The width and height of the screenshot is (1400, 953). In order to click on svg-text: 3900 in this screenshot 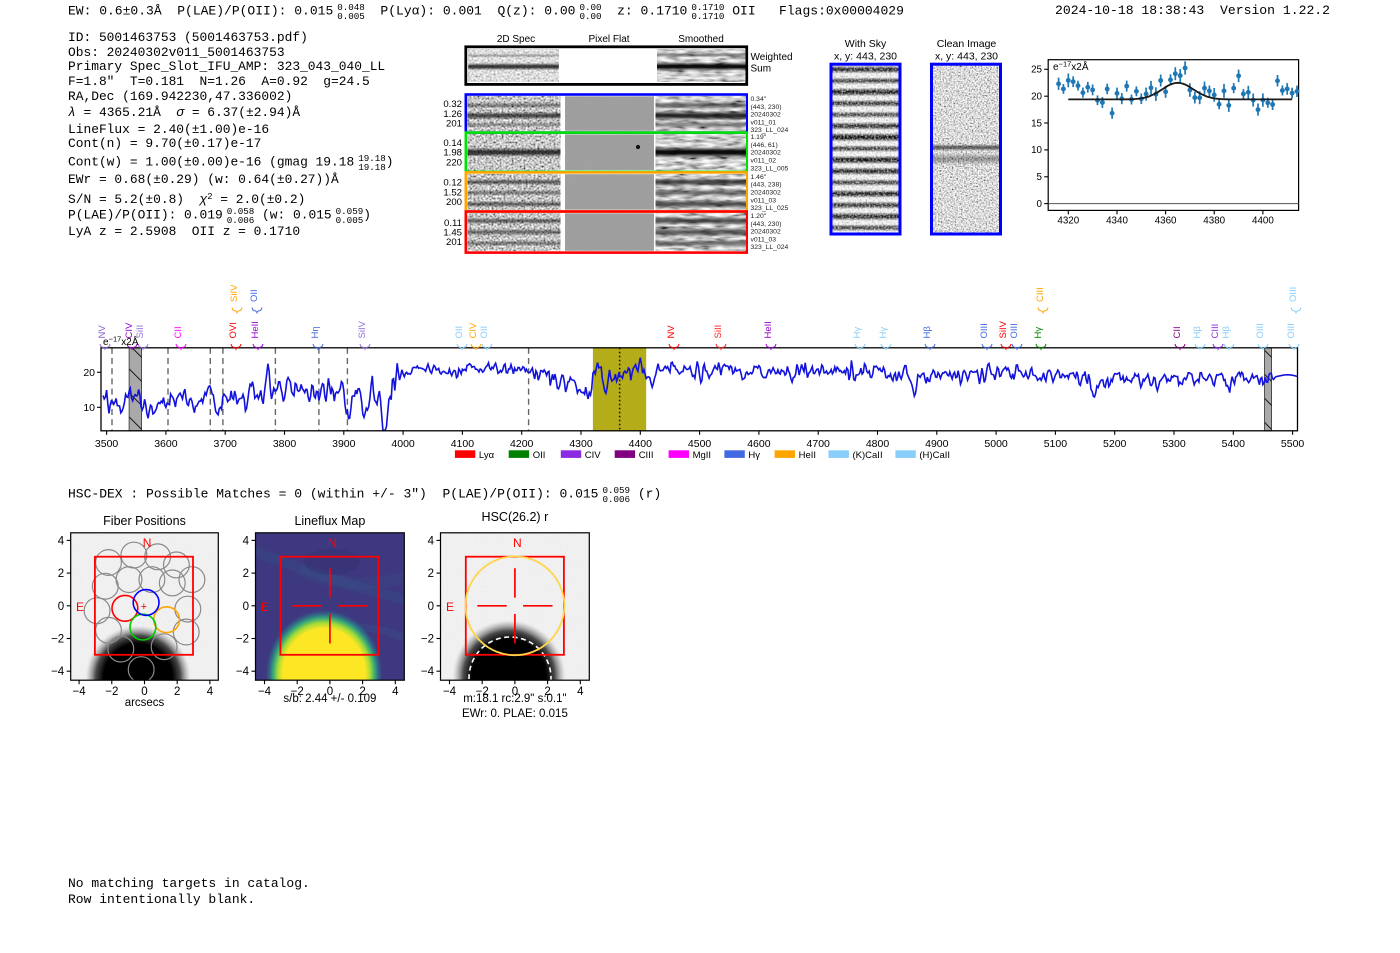, I will do `click(344, 444)`.